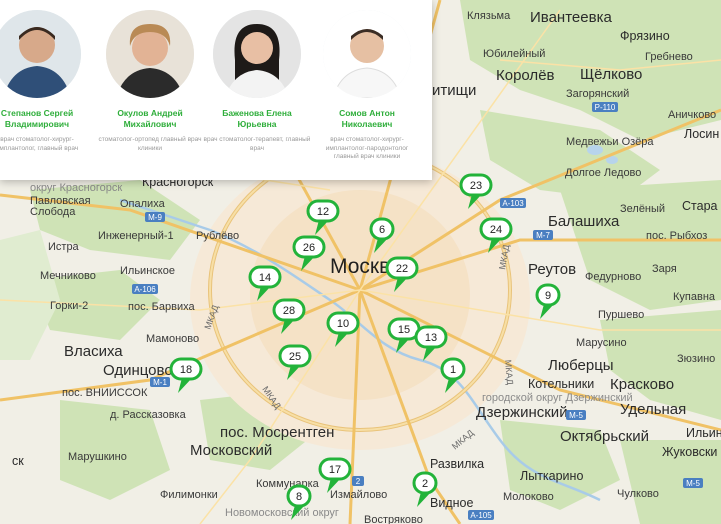 The image size is (721, 524). I want to click on clinic-marker-label: 9, so click(548, 296).